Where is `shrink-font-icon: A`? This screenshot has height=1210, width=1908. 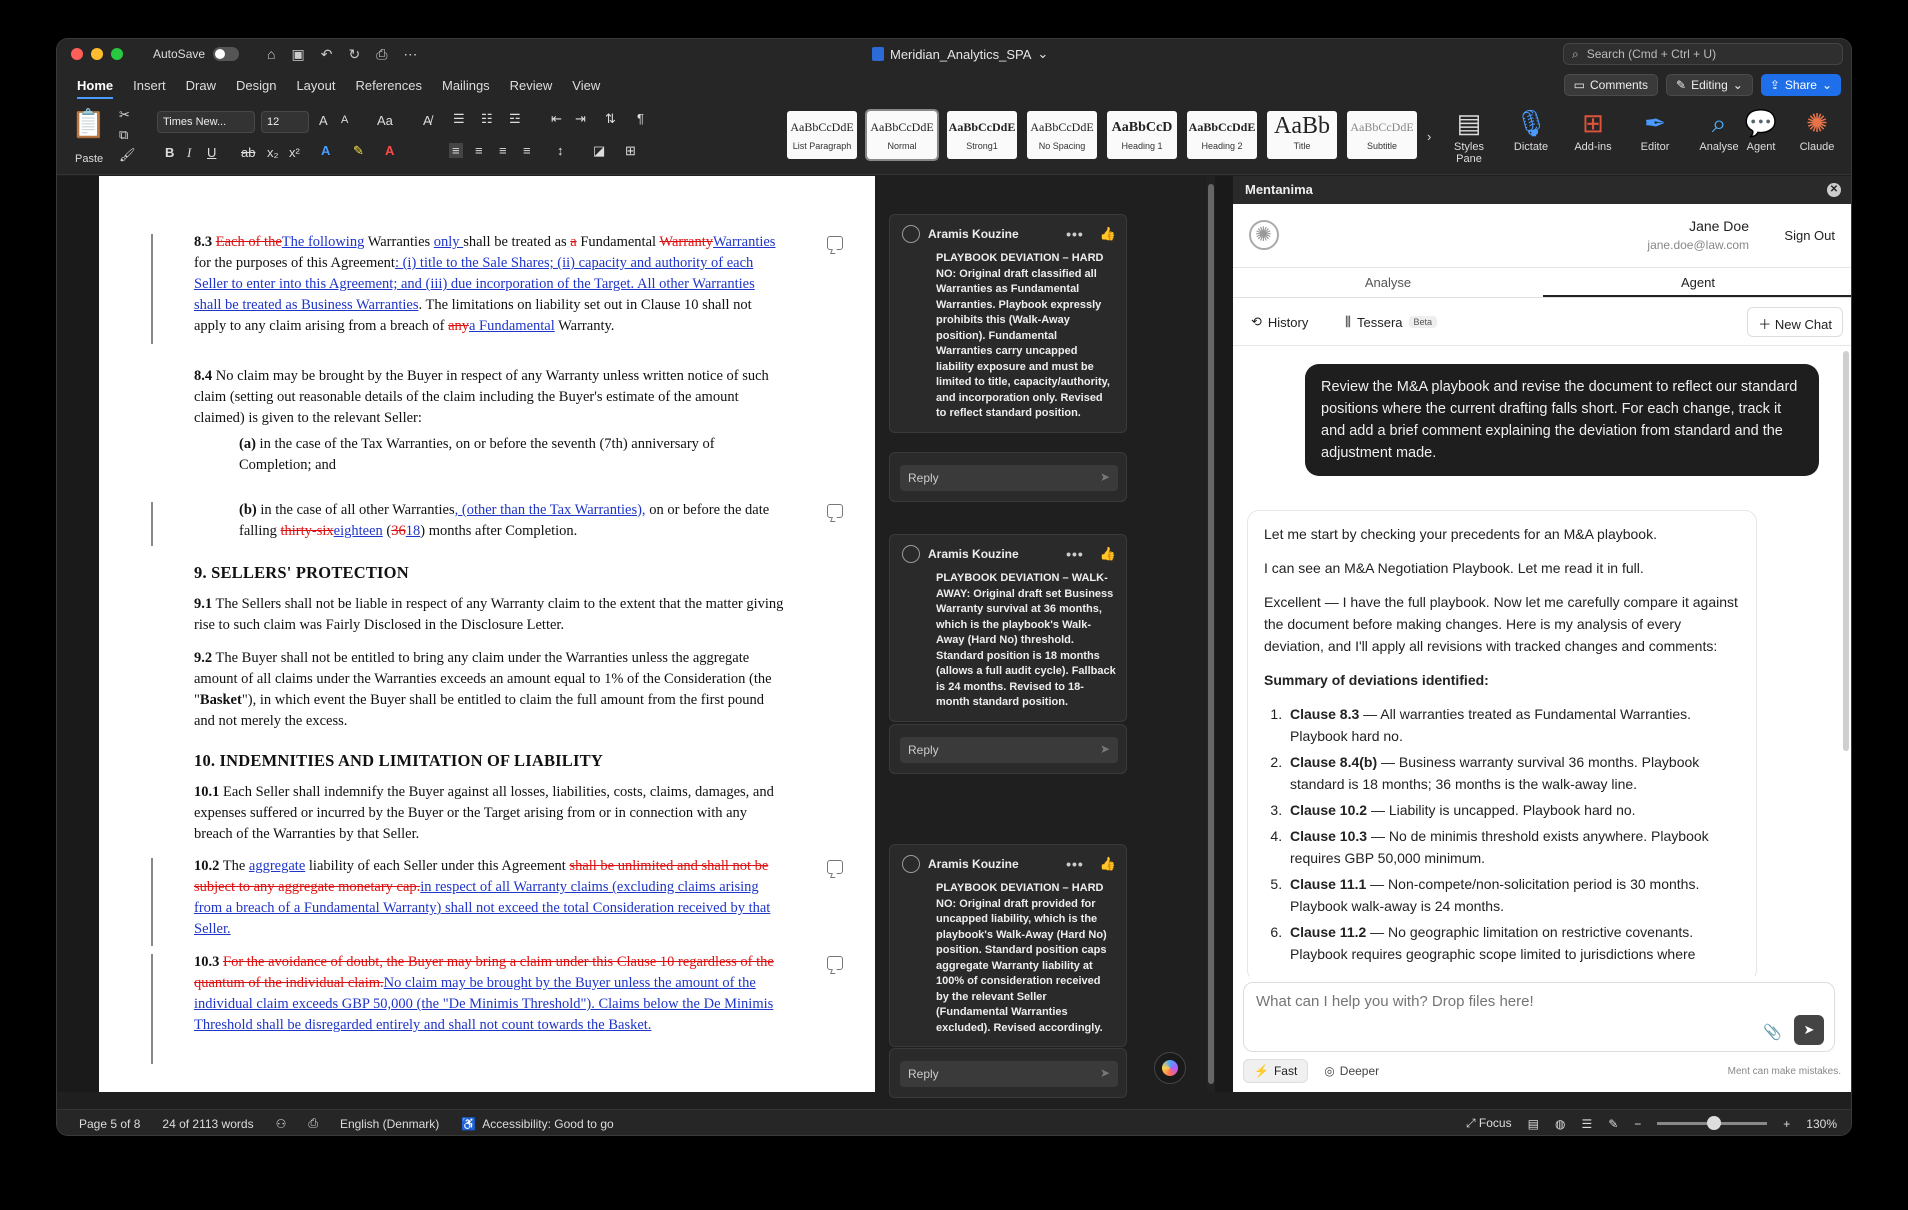
shrink-font-icon: A is located at coordinates (344, 120).